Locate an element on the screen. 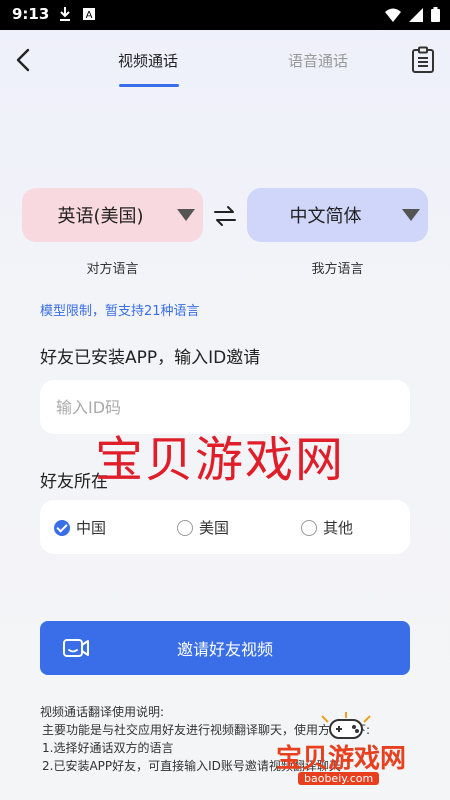 This screenshot has width=450, height=800. video-camera-icon is located at coordinates (76, 648).